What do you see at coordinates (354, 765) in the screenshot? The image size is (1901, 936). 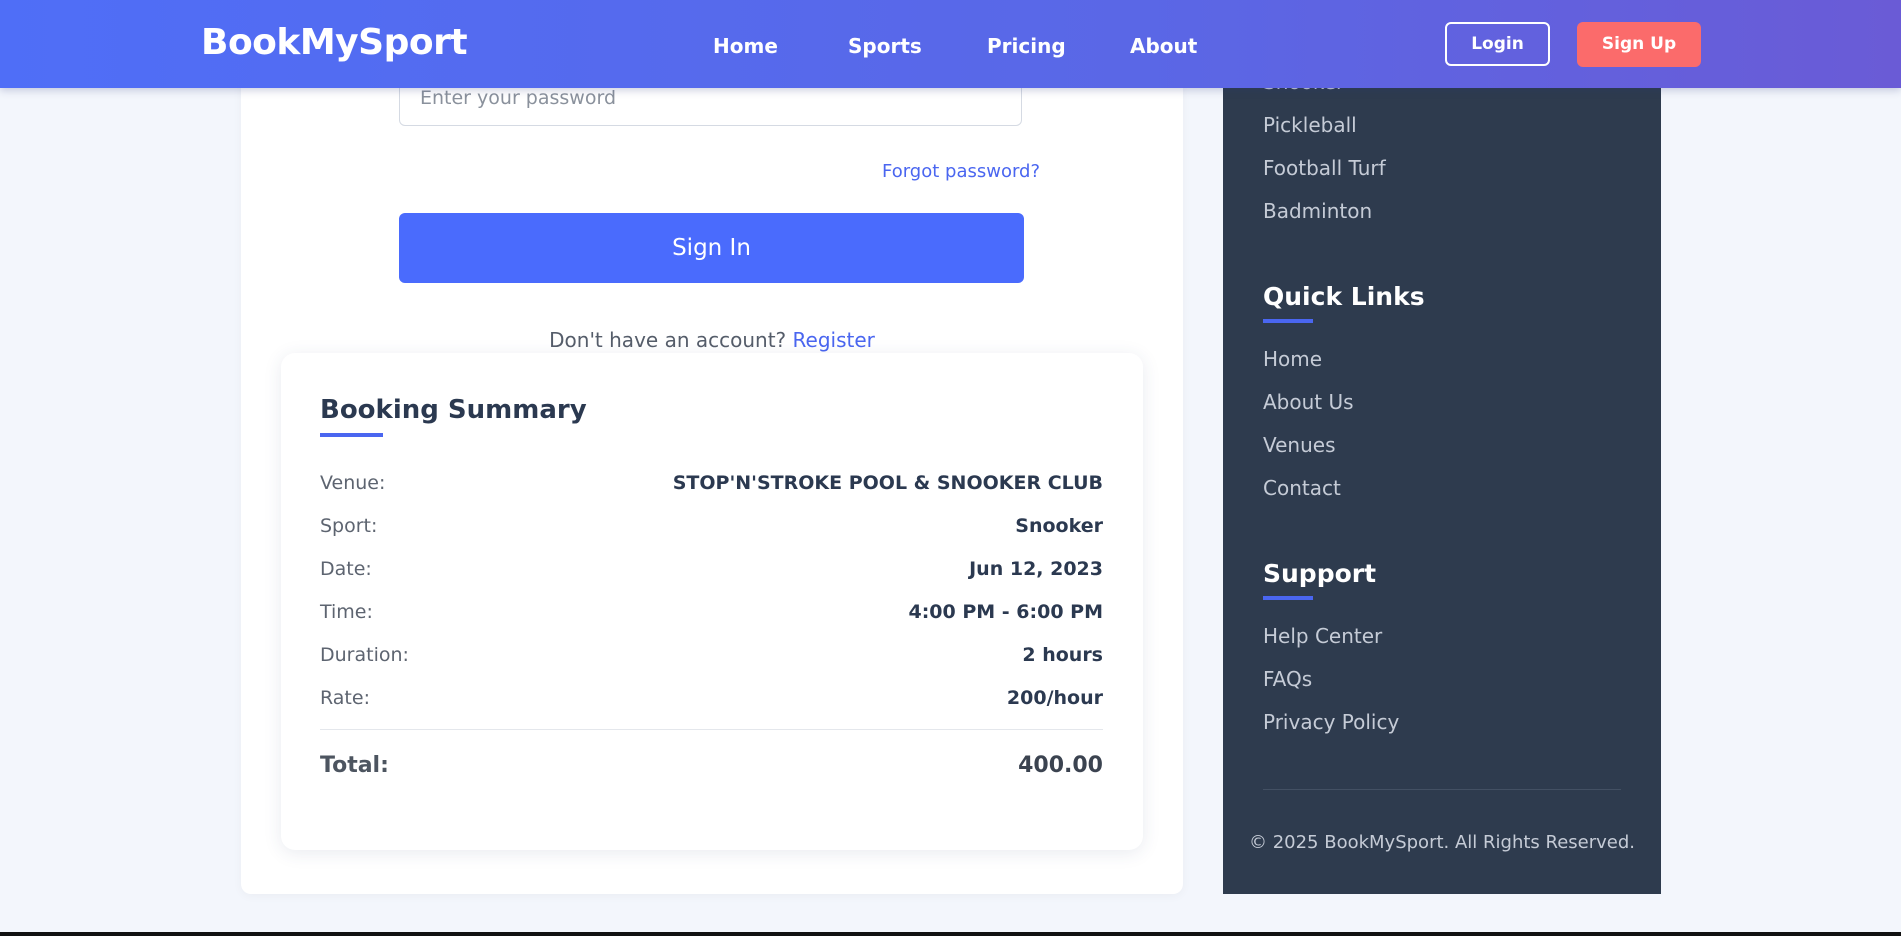 I see `total-label: Total:` at bounding box center [354, 765].